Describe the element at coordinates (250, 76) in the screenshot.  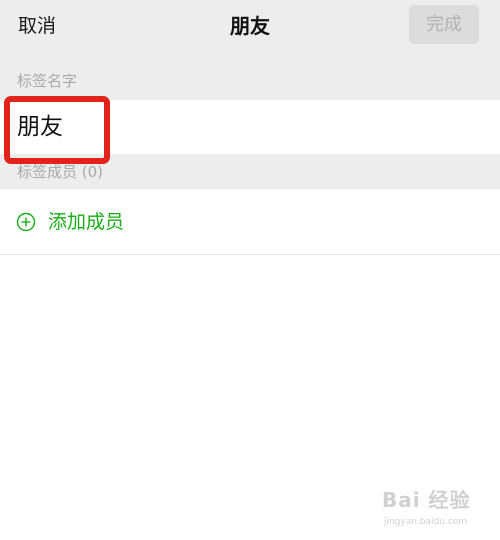
I see `tag-name-section-header: 标签名字` at that location.